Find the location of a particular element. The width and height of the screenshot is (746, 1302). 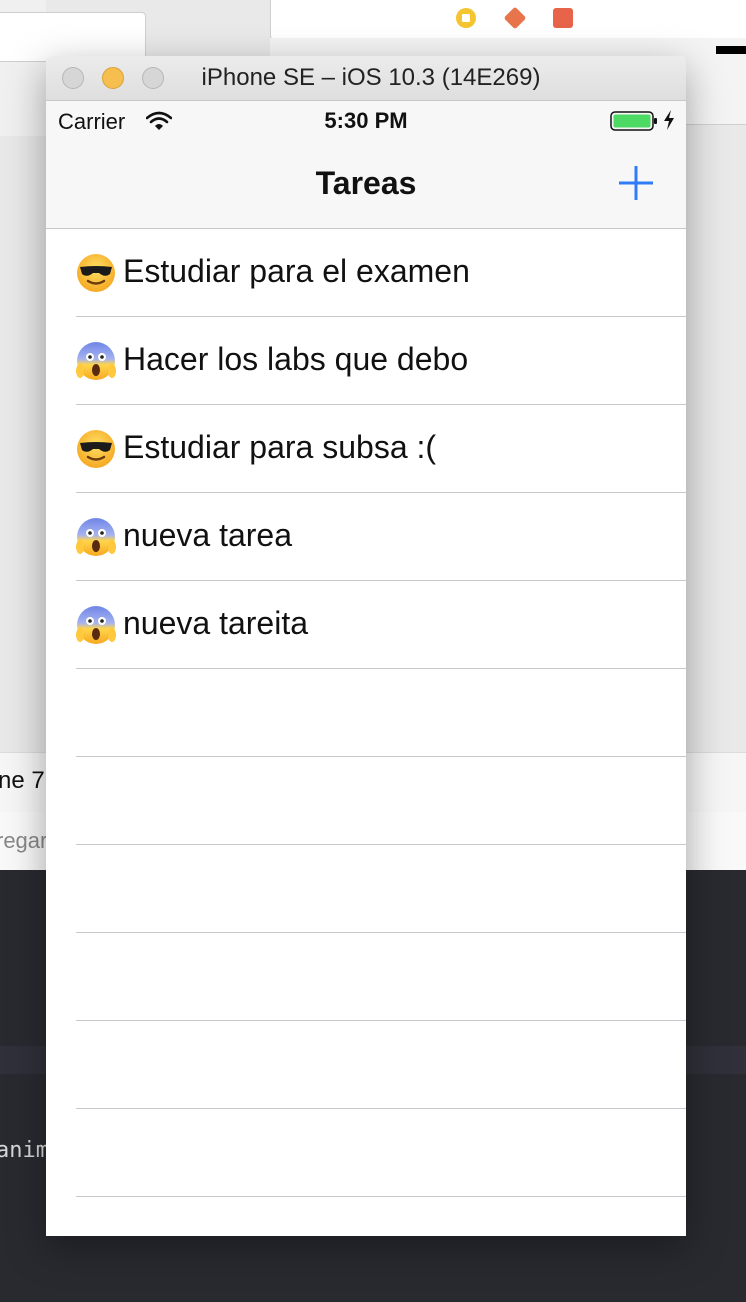

table-row: Estudiar para subsa :( is located at coordinates (366, 449).